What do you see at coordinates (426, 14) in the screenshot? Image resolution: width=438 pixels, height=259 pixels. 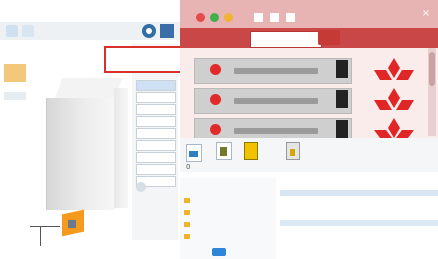 I see `close-icon: ×` at bounding box center [426, 14].